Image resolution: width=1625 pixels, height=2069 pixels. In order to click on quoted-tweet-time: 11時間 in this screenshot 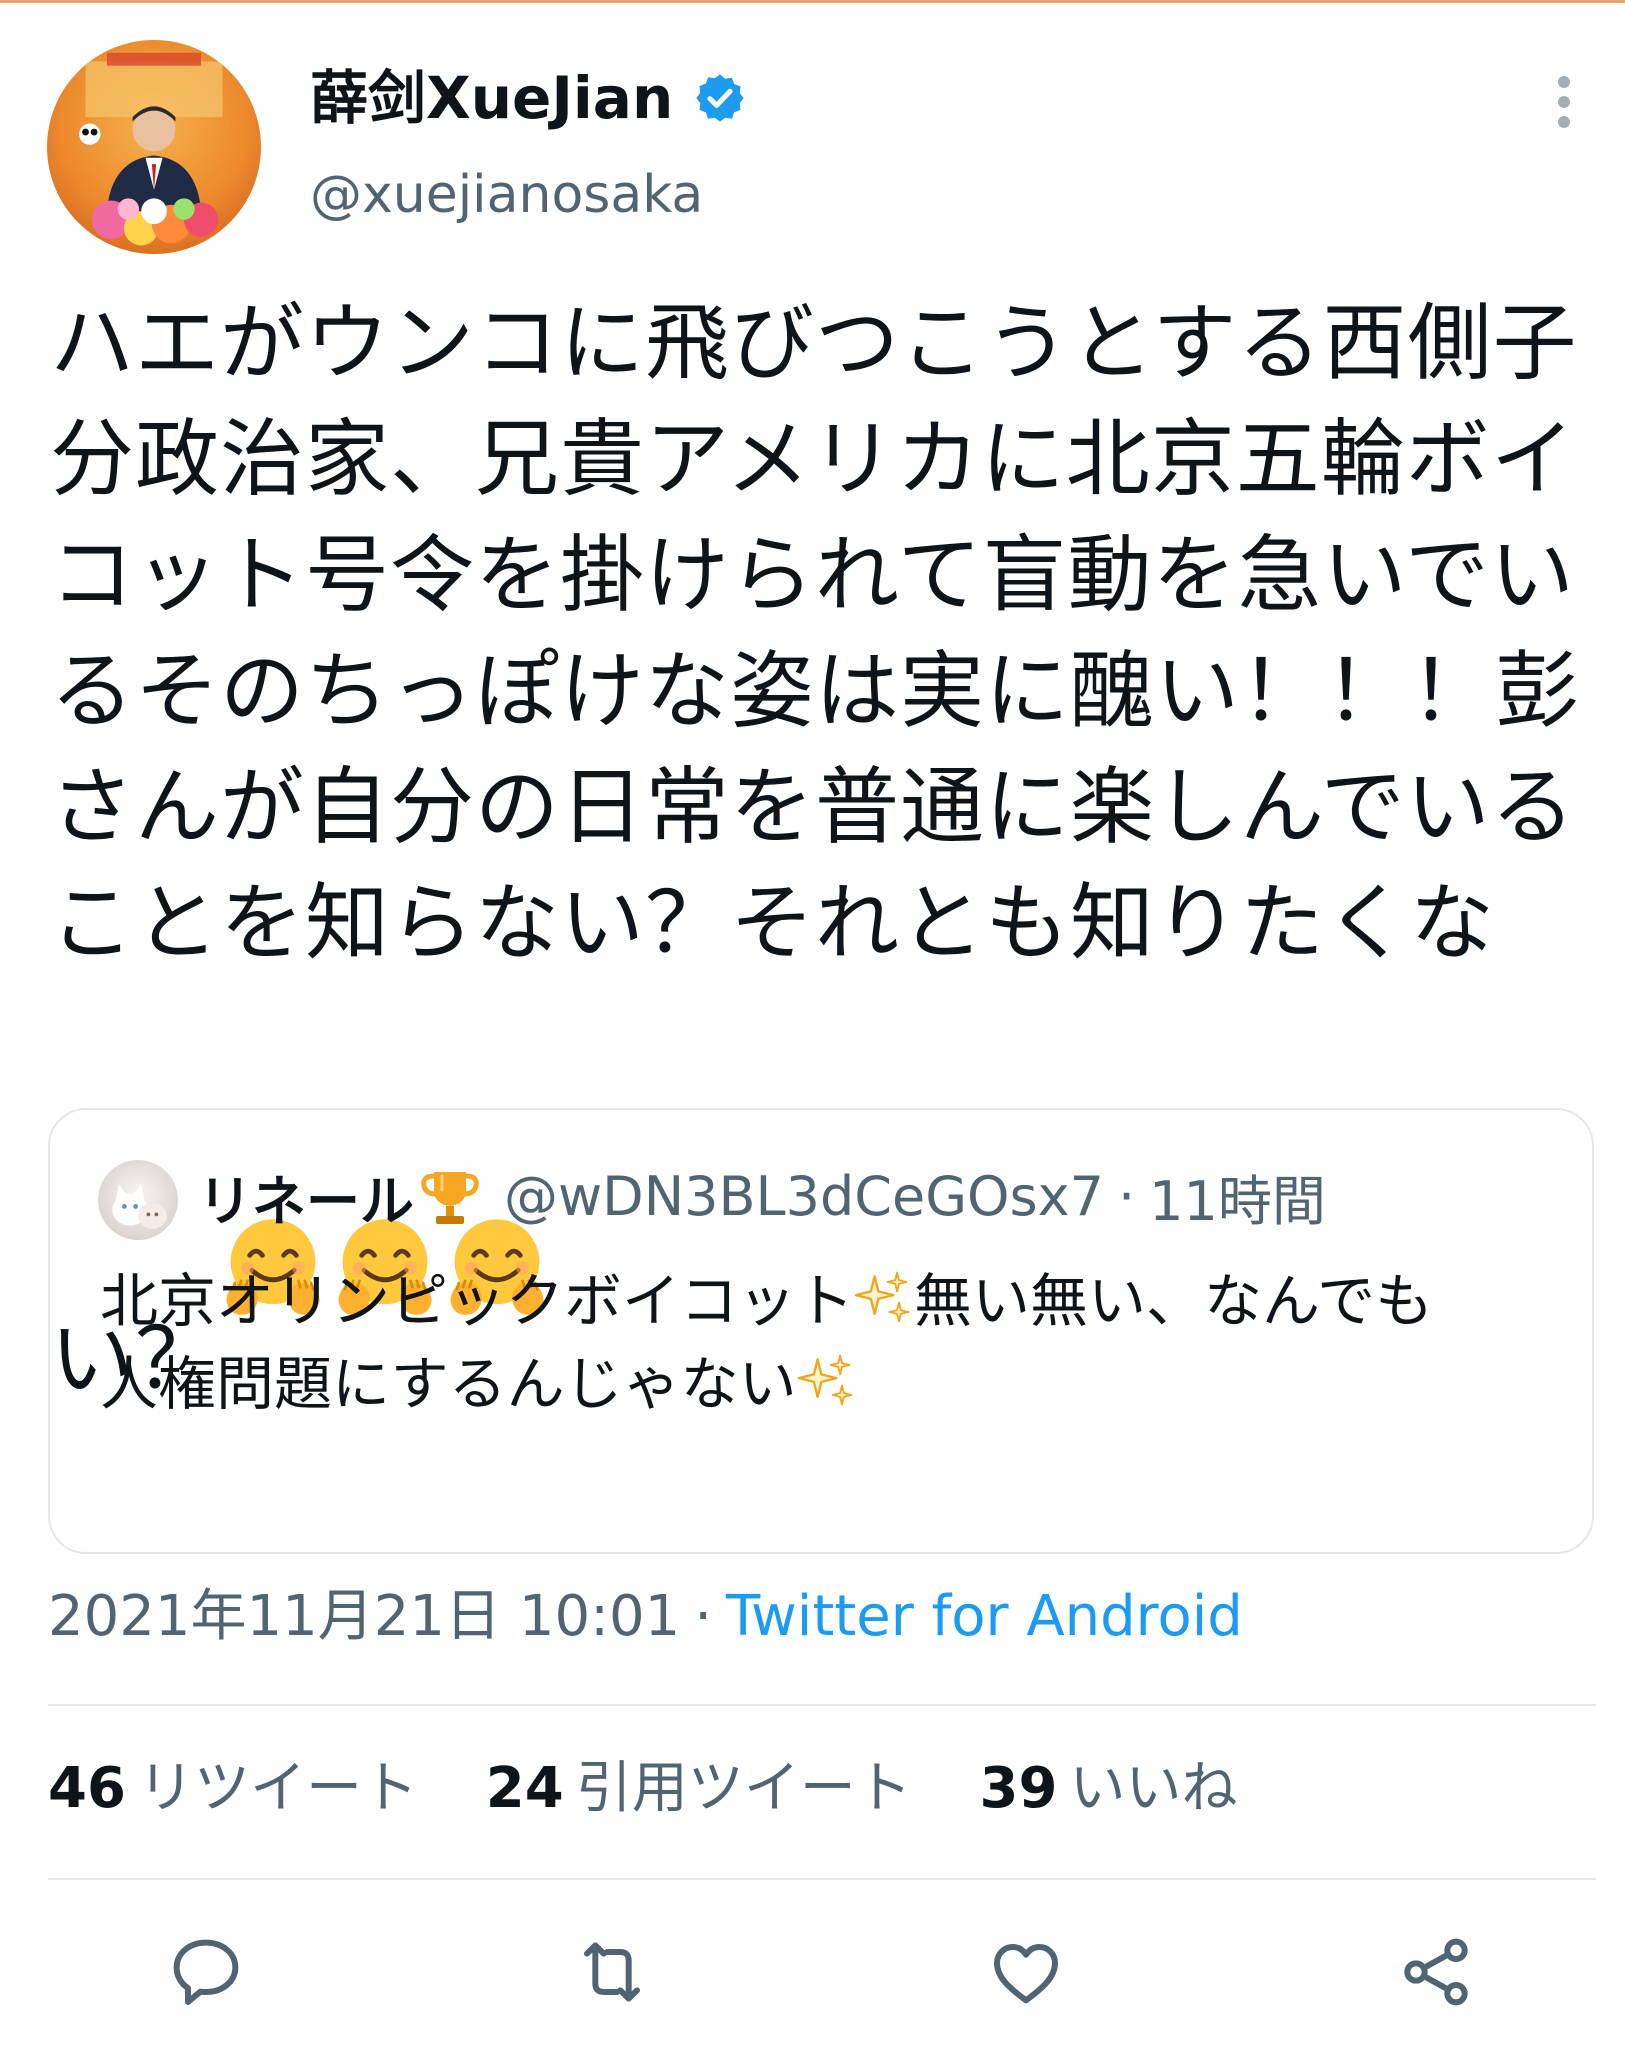, I will do `click(1237, 1196)`.